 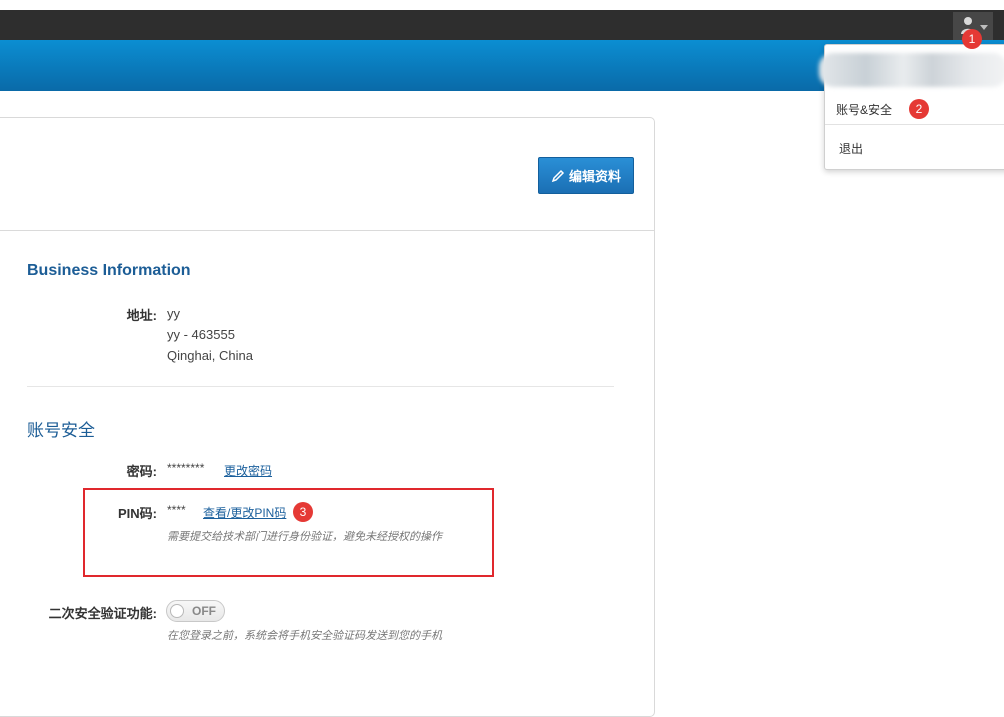 I want to click on chevron-down-icon, so click(x=984, y=27).